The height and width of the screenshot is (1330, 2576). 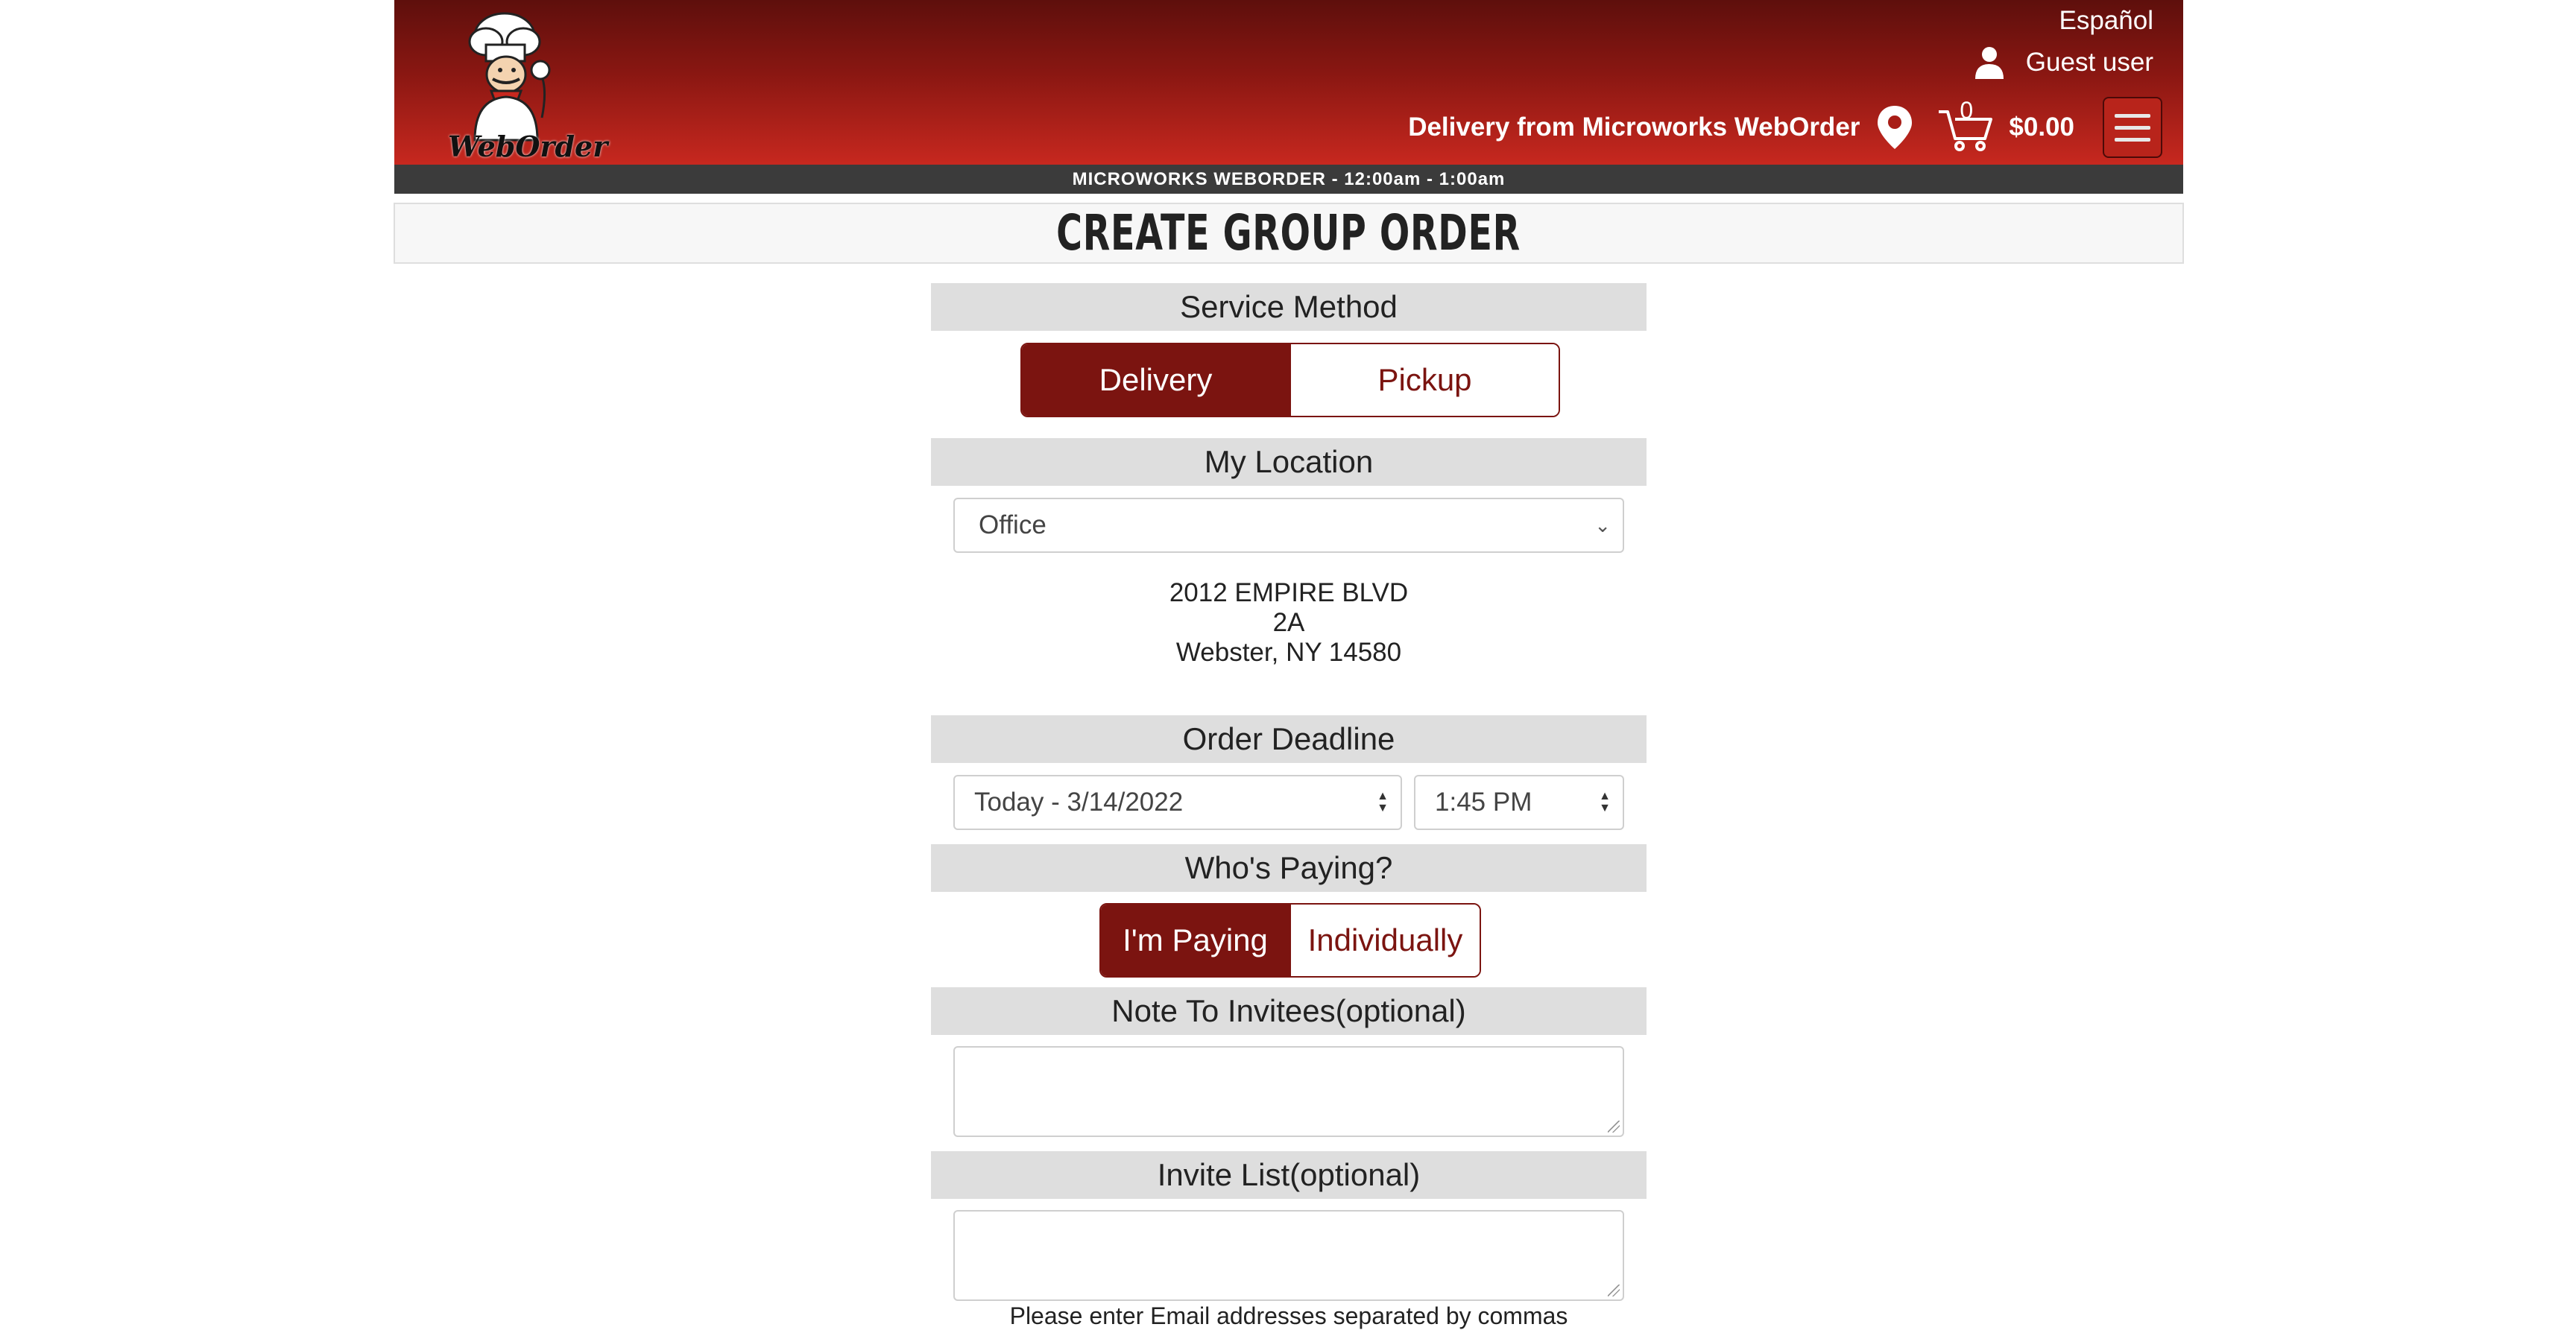 I want to click on location-select-value: Office, so click(x=1013, y=524).